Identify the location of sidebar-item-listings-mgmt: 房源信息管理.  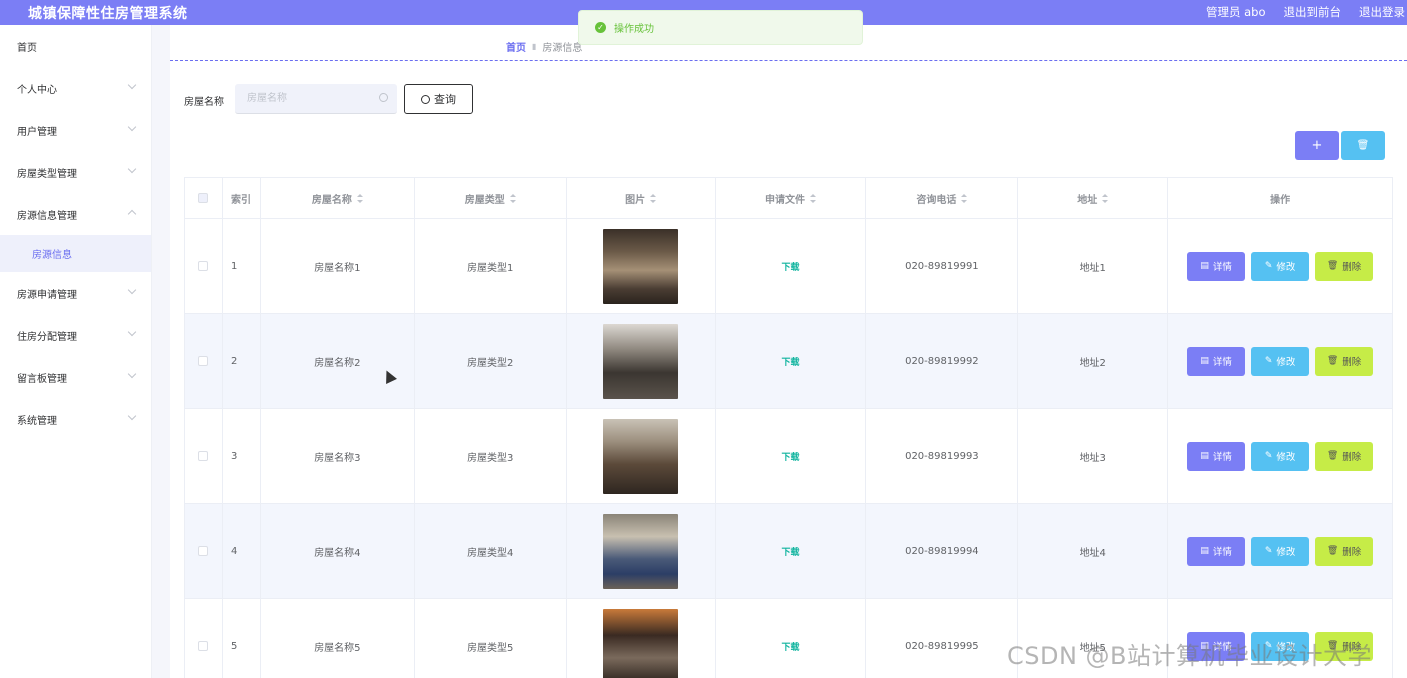
(75, 214).